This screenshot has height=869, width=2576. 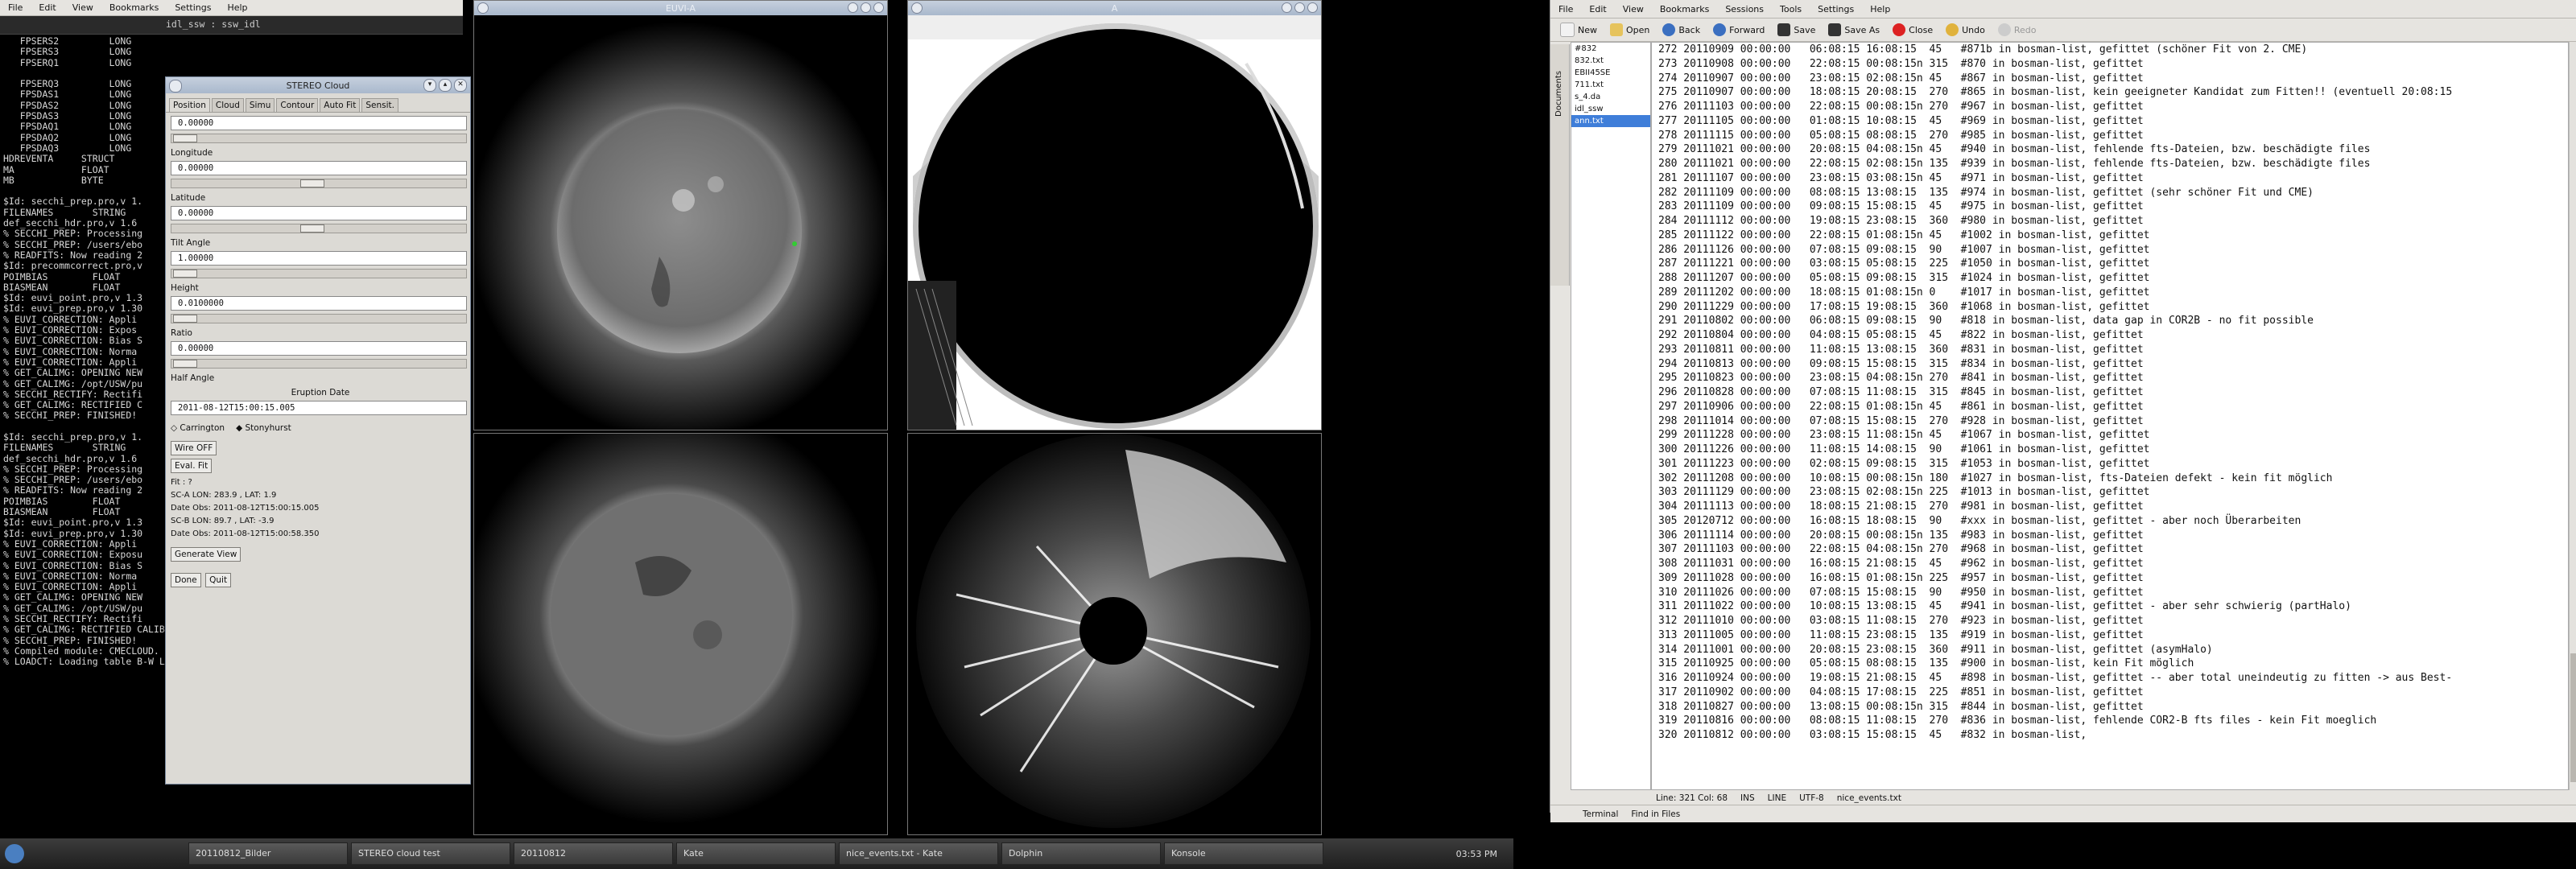 I want to click on latitude-field: 0.00000, so click(x=319, y=168).